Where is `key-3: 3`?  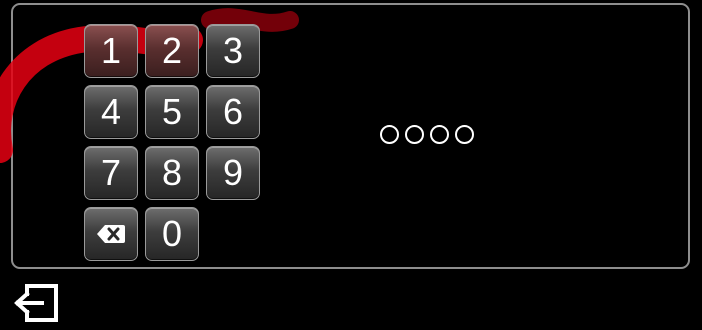
key-3: 3 is located at coordinates (233, 51).